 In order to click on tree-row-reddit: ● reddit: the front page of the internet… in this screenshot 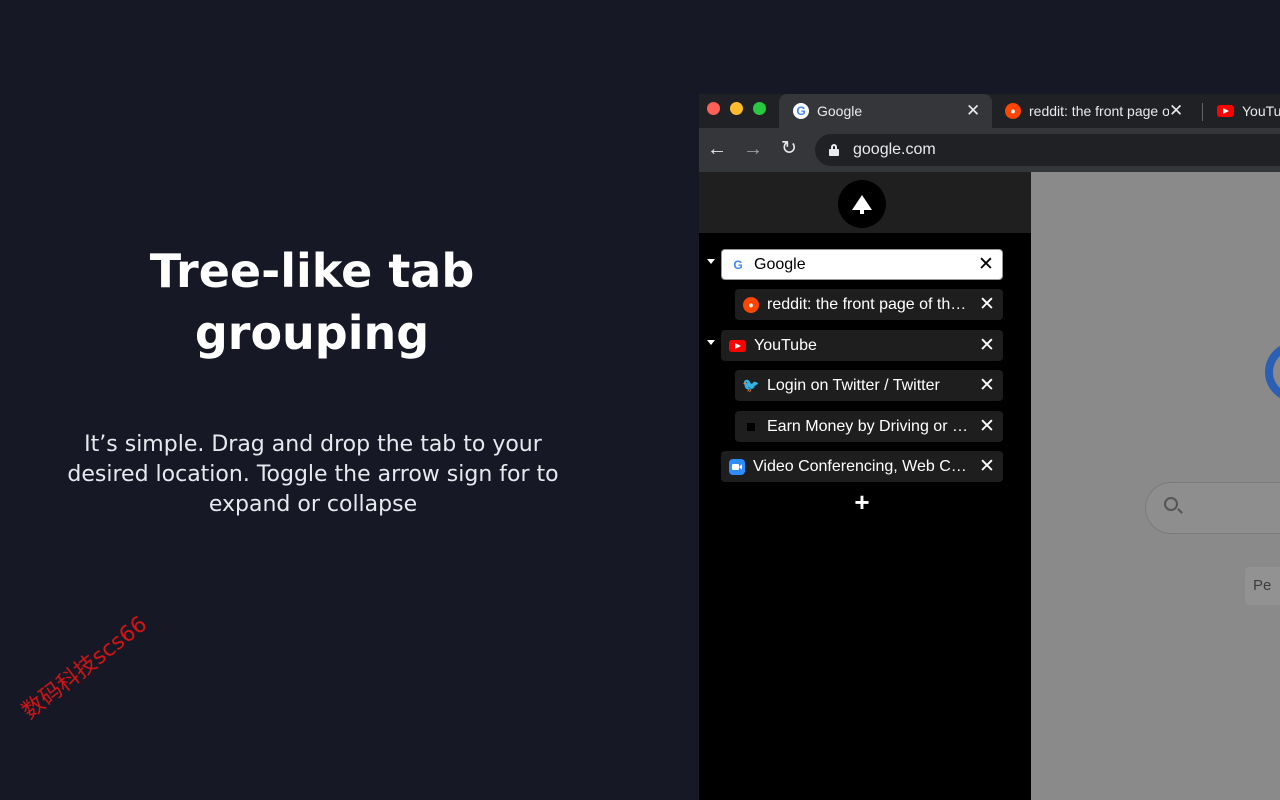, I will do `click(865, 304)`.